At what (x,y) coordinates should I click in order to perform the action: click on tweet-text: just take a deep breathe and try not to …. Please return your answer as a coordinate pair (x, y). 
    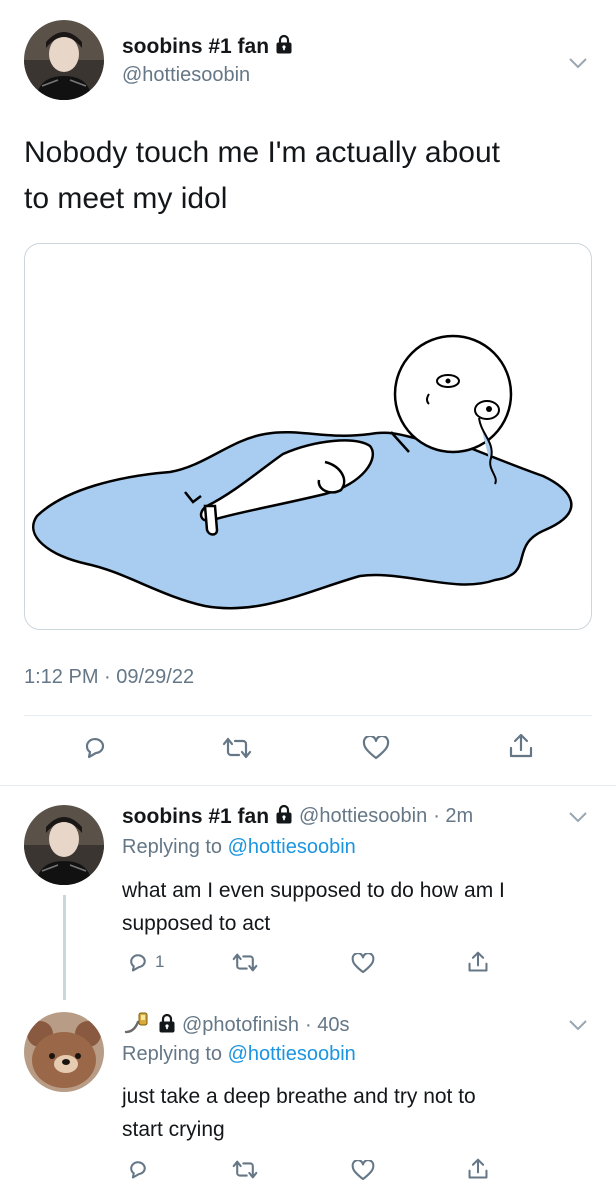
    Looking at the image, I should click on (299, 1113).